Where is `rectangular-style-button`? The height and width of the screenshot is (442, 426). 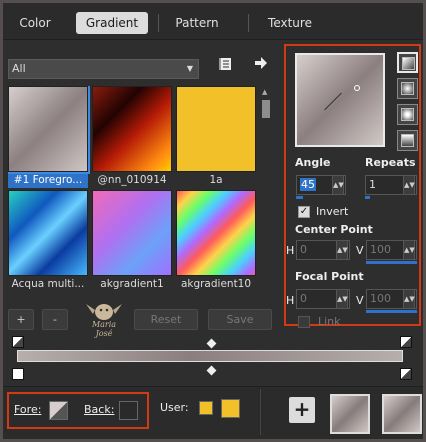
rectangular-style-button is located at coordinates (407, 88).